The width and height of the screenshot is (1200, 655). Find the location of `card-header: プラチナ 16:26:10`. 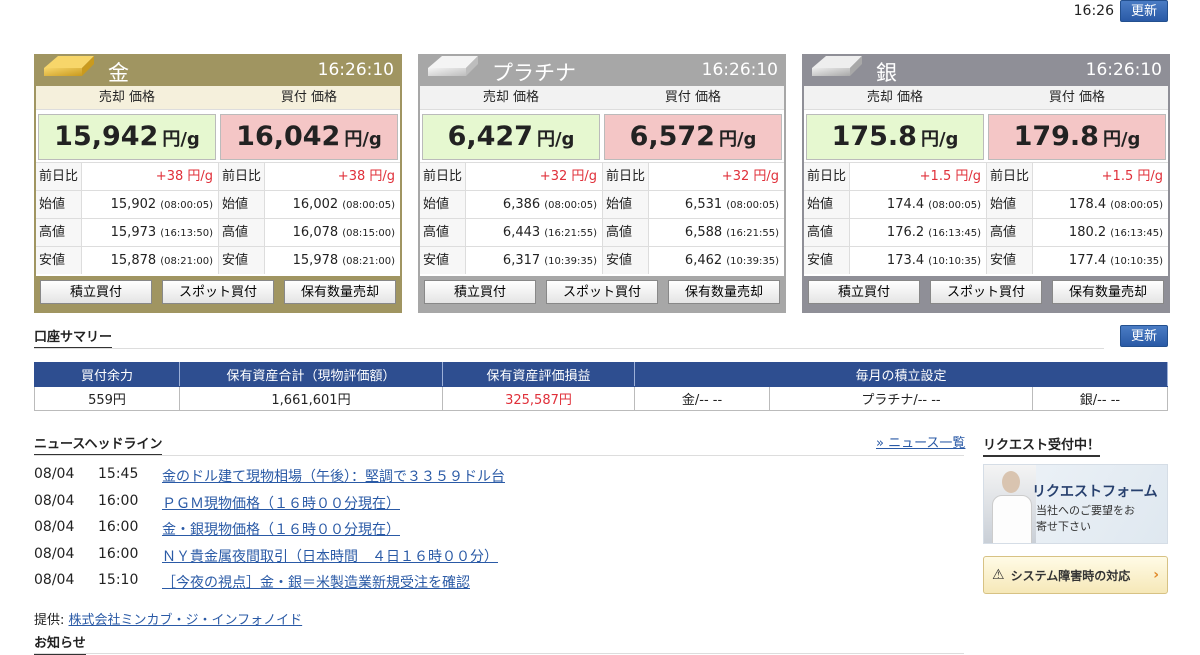

card-header: プラチナ 16:26:10 is located at coordinates (602, 70).